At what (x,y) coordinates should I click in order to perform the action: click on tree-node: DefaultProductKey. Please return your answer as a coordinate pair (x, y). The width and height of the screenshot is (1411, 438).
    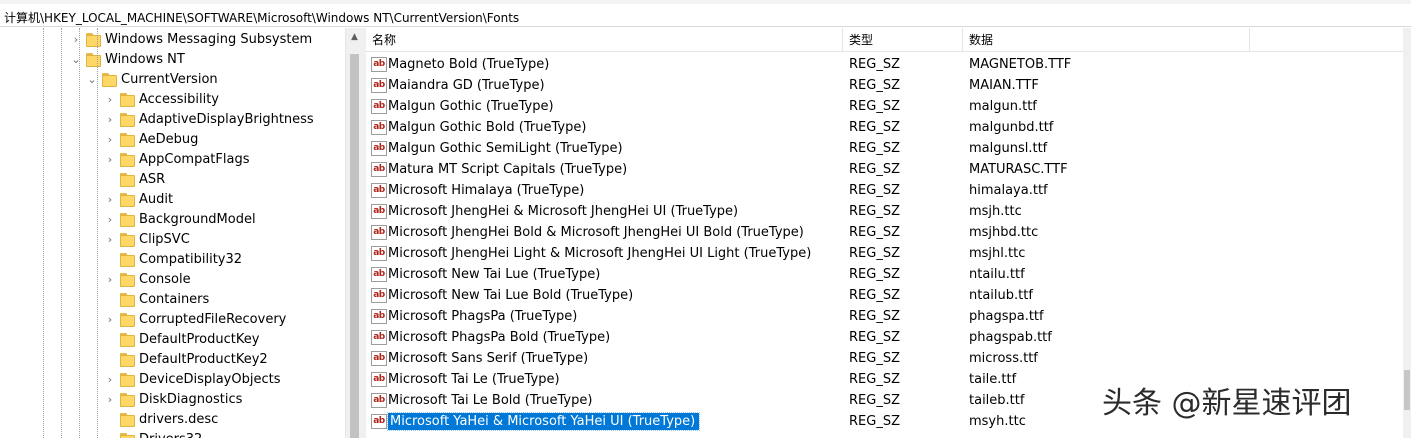
    Looking at the image, I should click on (172, 340).